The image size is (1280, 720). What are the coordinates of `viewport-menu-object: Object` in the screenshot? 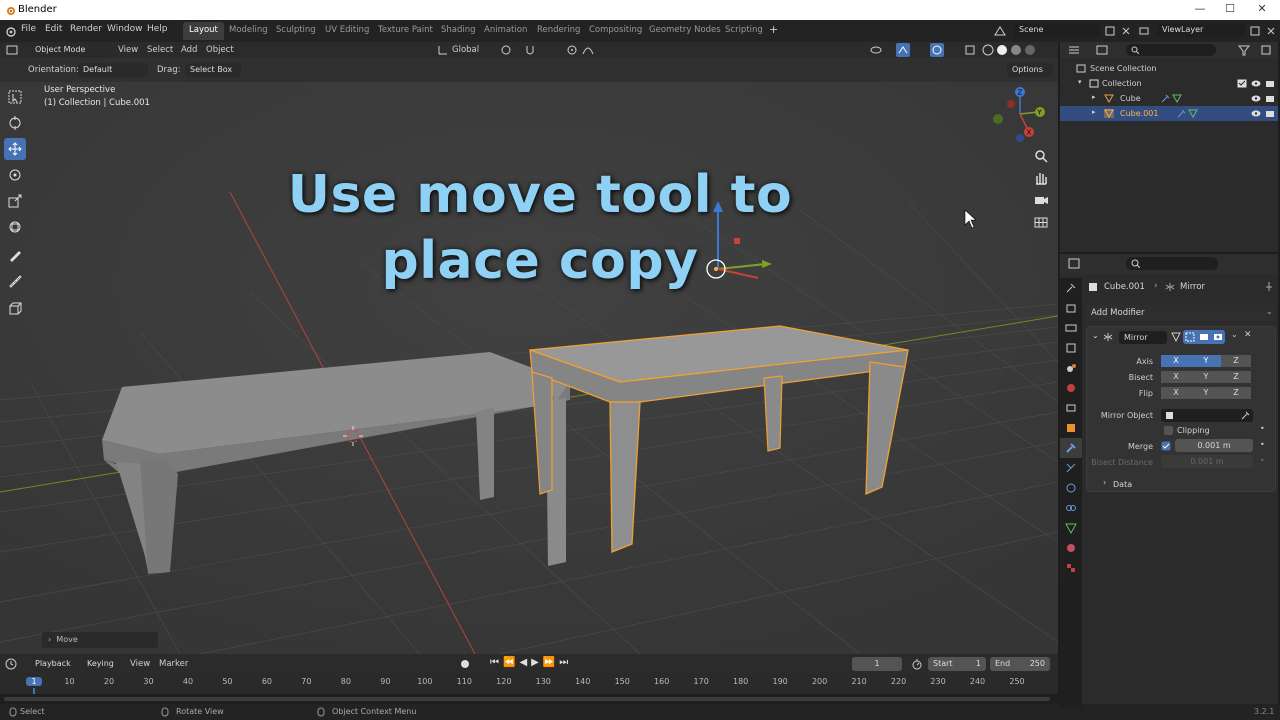 It's located at (220, 50).